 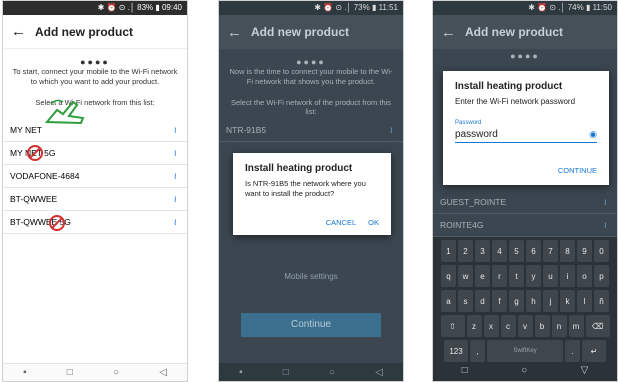 What do you see at coordinates (95, 199) in the screenshot?
I see `network-item-bt-qwwee: BT-QWWEE ≀` at bounding box center [95, 199].